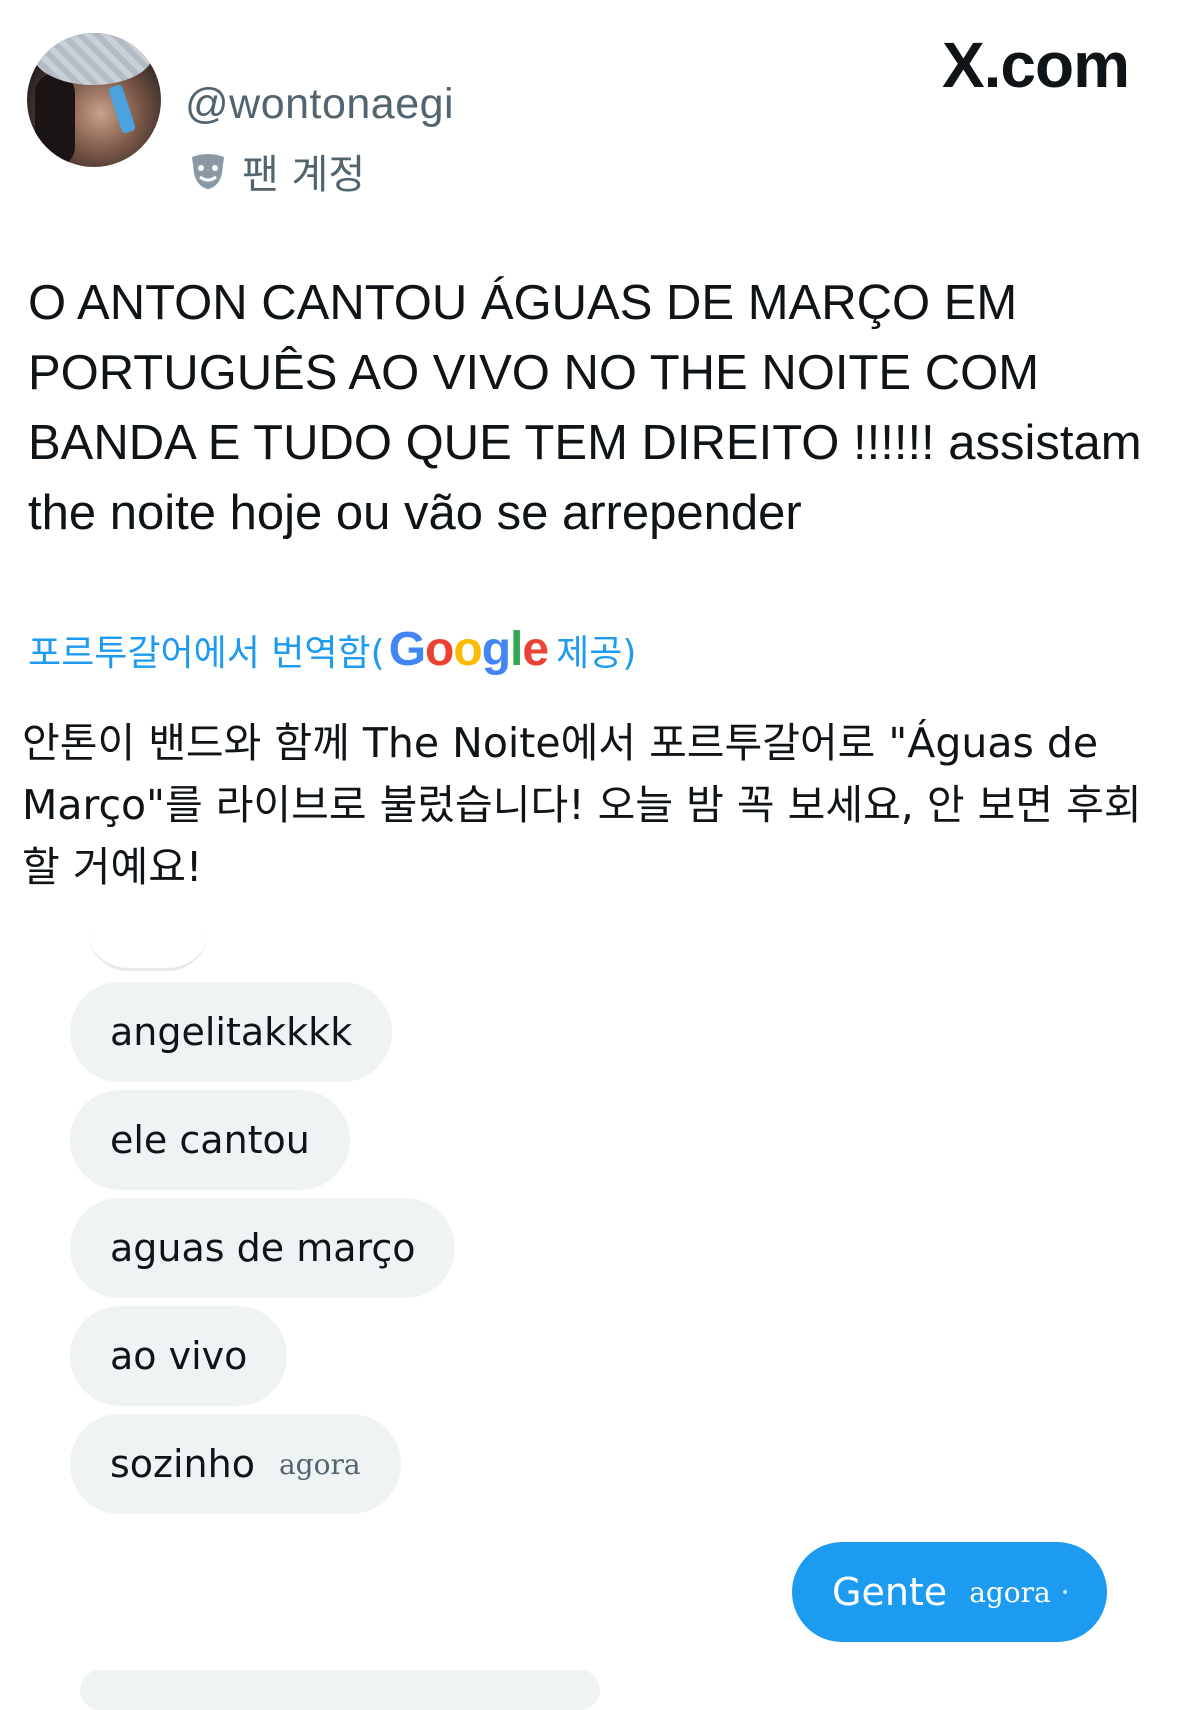 This screenshot has height=1710, width=1179. I want to click on message-text: aguas de março, so click(263, 1248).